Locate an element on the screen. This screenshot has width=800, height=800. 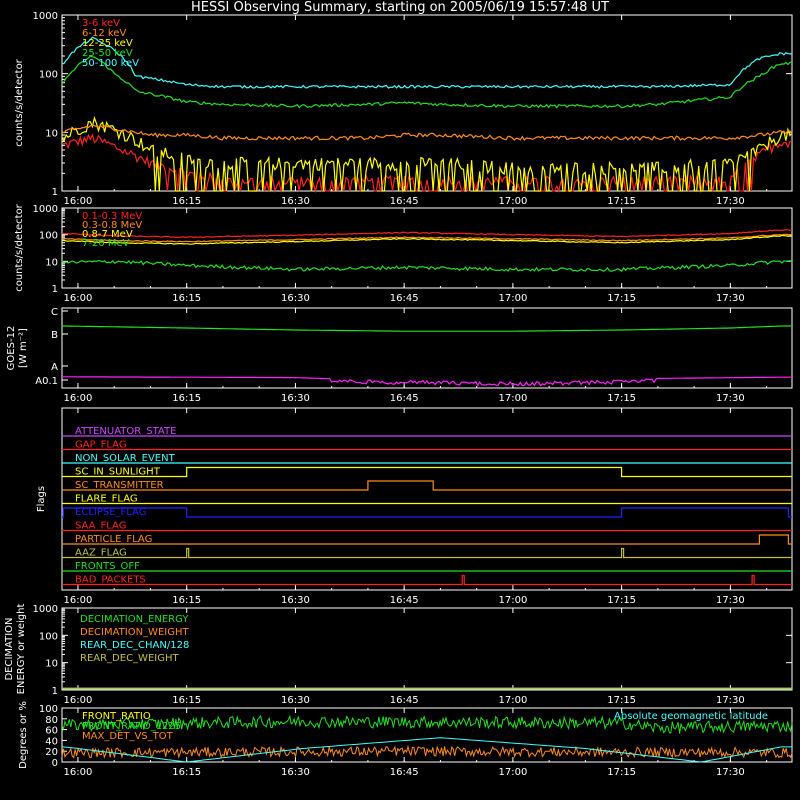
ratio-legend-entry: MAX_DET_VS_TOT is located at coordinates (128, 736).